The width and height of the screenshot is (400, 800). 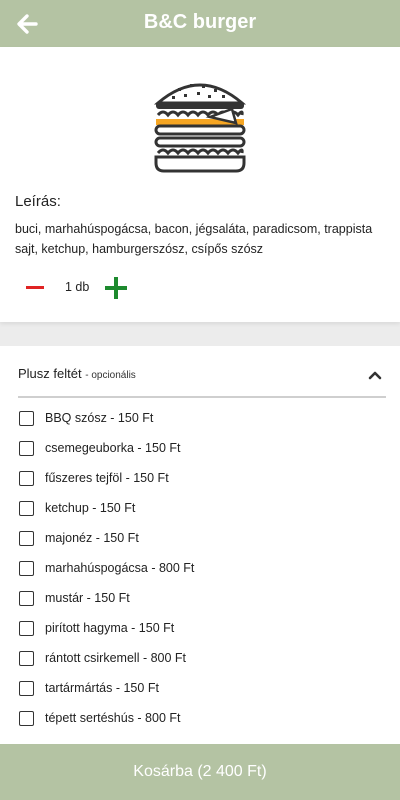 I want to click on extra-option-bbq: BBQ szósz - 150 Ft, so click(x=198, y=420).